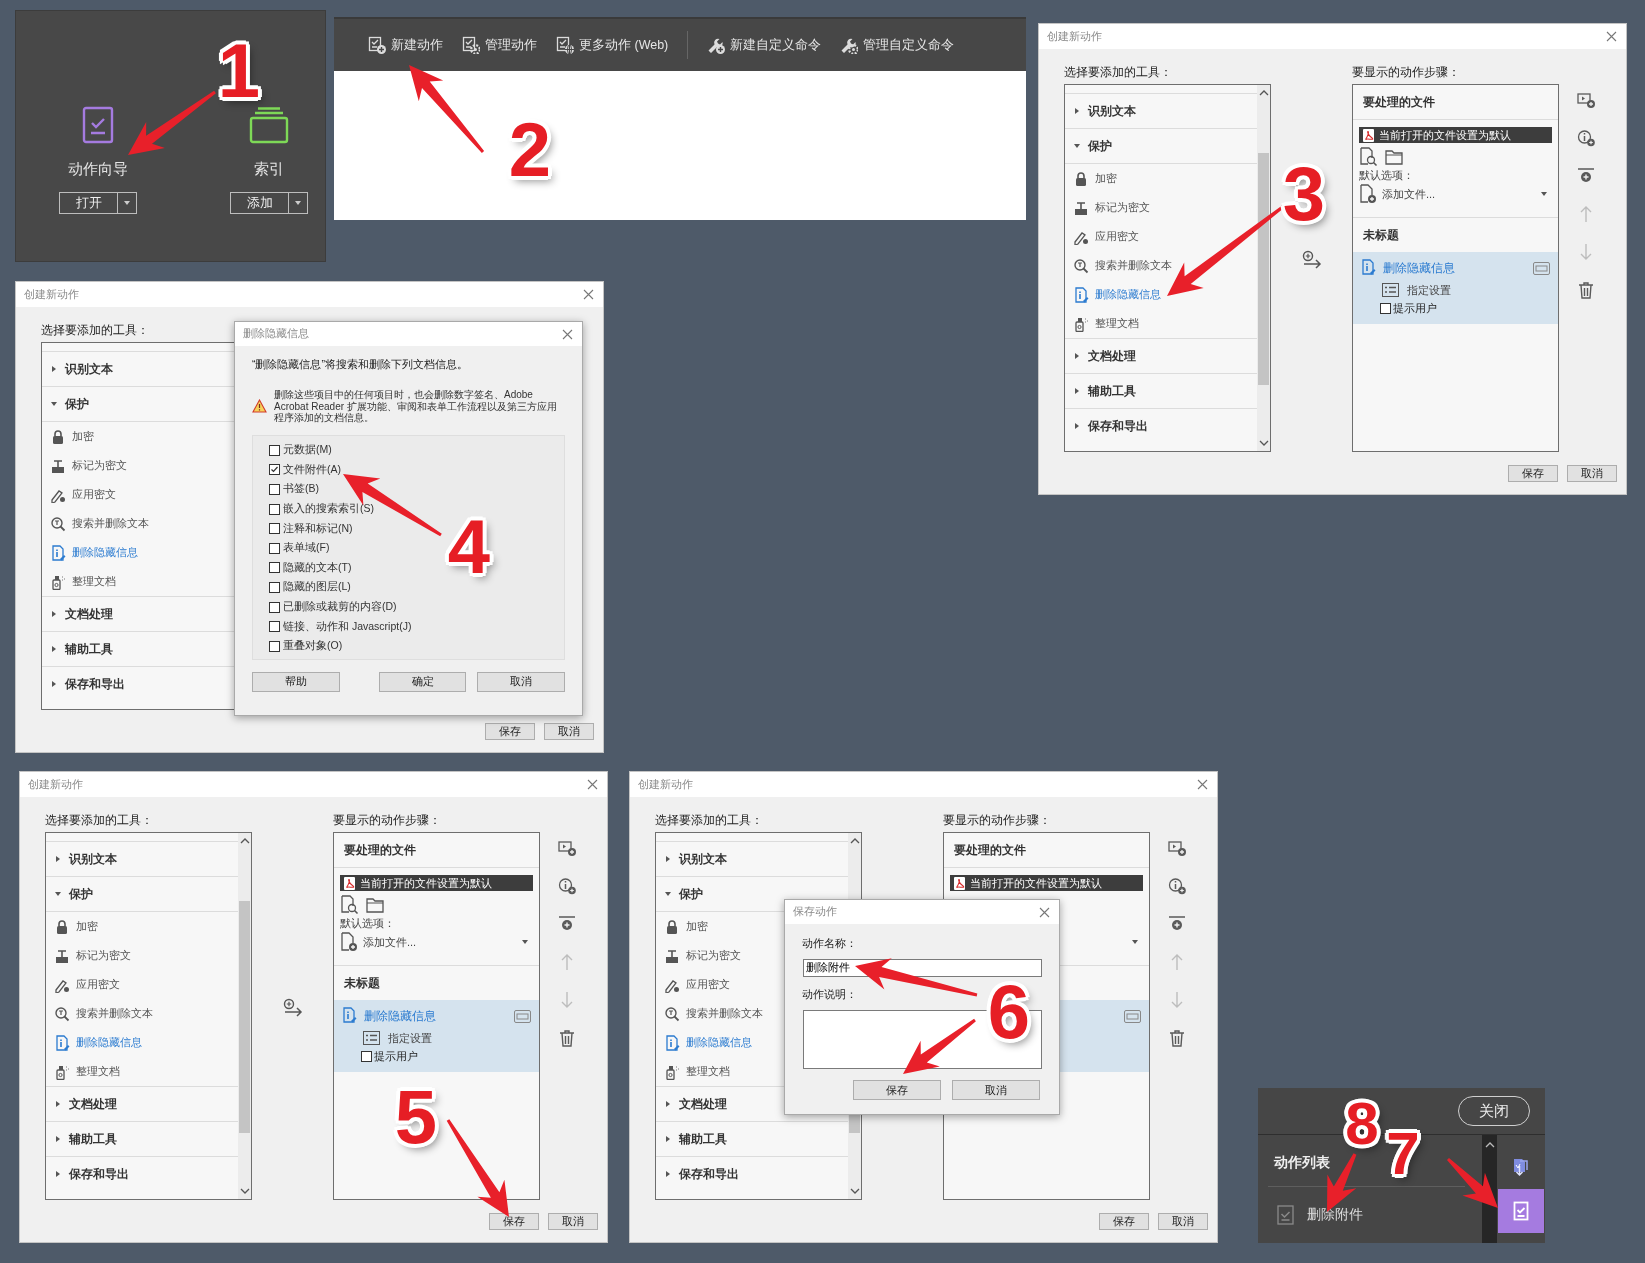  What do you see at coordinates (269, 169) in the screenshot?
I see `tool-label: 索引` at bounding box center [269, 169].